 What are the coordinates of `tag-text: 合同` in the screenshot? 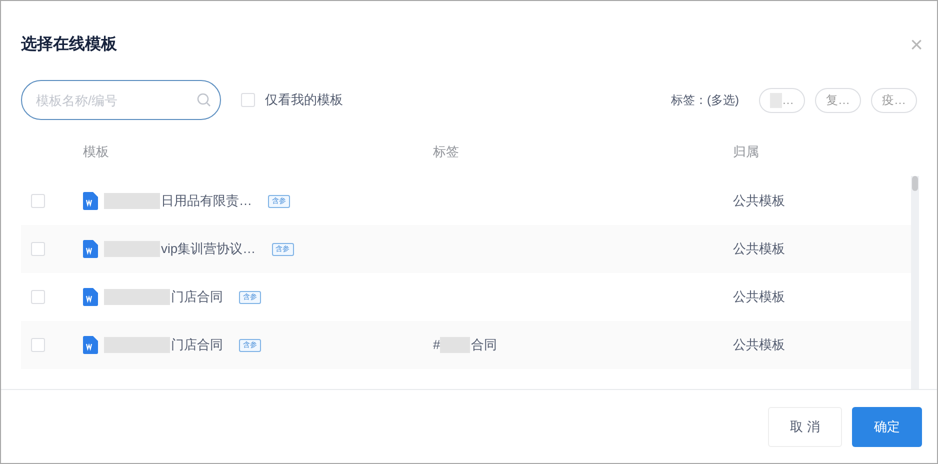 It's located at (484, 345).